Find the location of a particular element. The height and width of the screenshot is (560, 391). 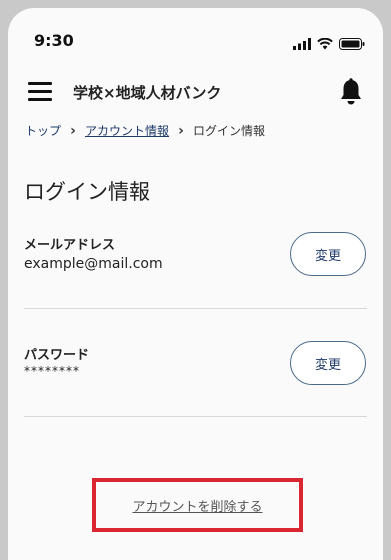

battery-icon is located at coordinates (352, 44).